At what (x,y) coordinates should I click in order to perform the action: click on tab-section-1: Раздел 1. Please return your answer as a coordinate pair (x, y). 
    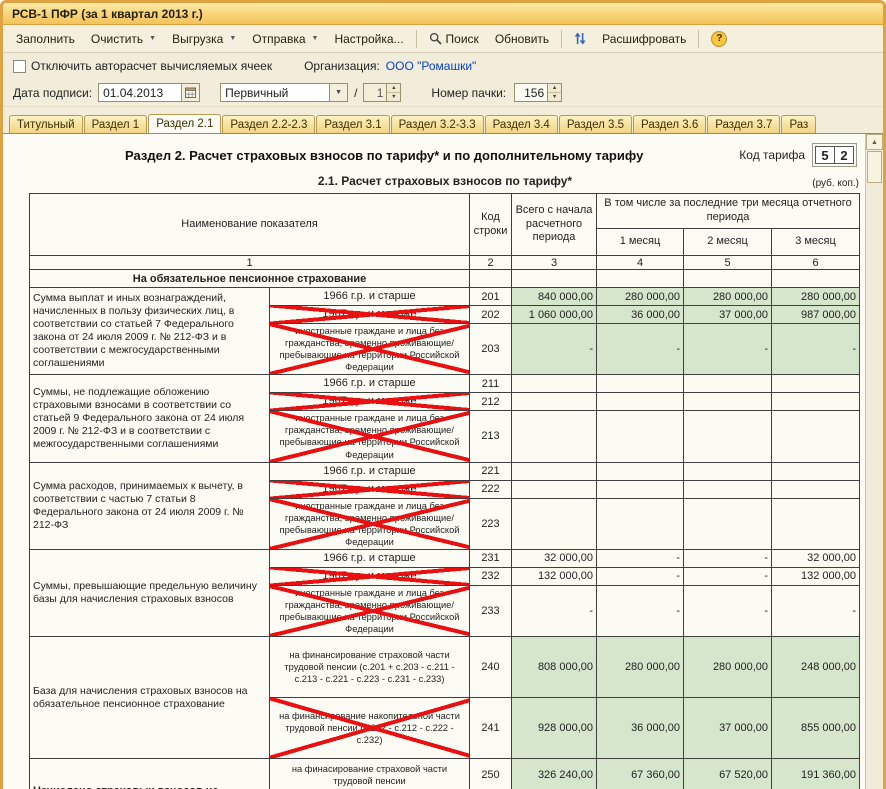
    Looking at the image, I should click on (115, 124).